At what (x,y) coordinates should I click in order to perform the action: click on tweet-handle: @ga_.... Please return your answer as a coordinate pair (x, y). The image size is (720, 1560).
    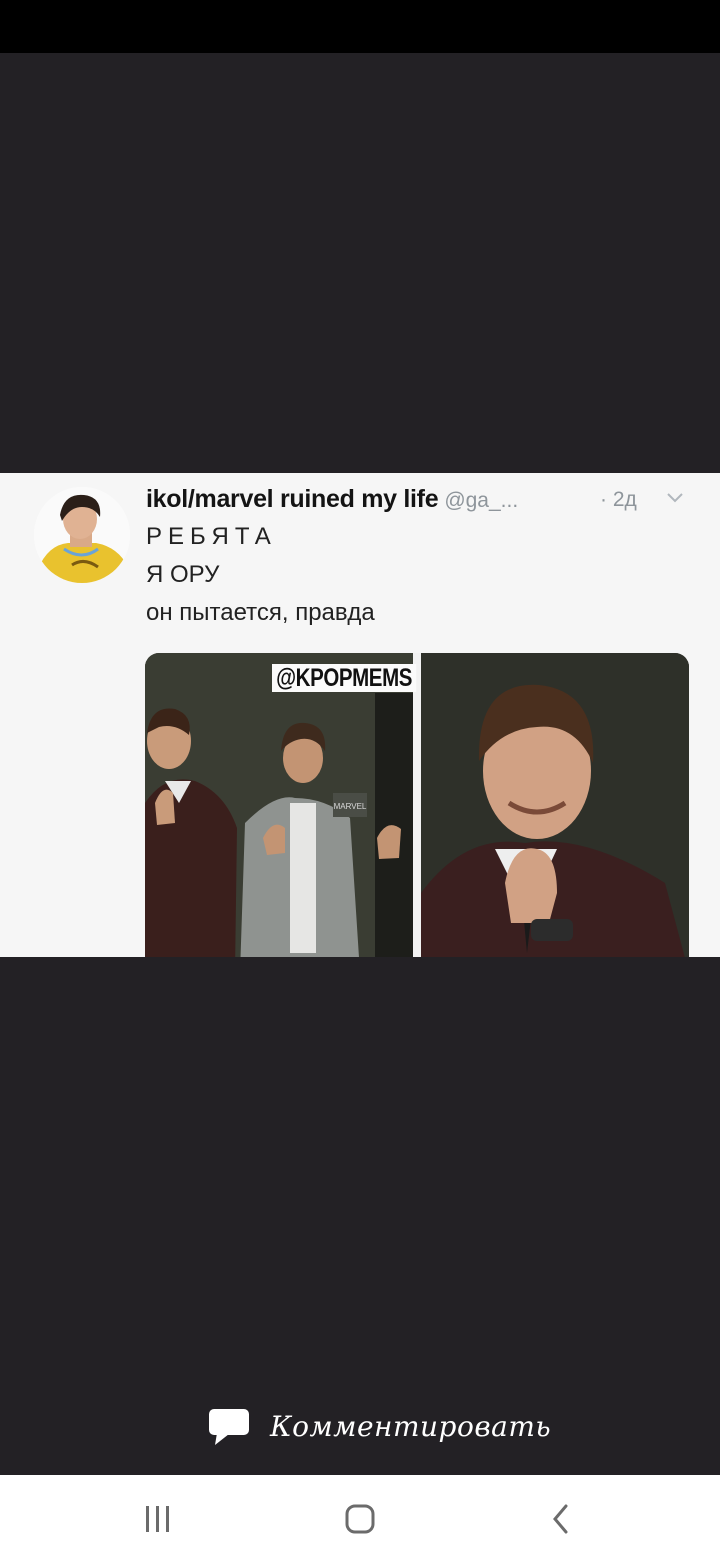
    Looking at the image, I should click on (481, 500).